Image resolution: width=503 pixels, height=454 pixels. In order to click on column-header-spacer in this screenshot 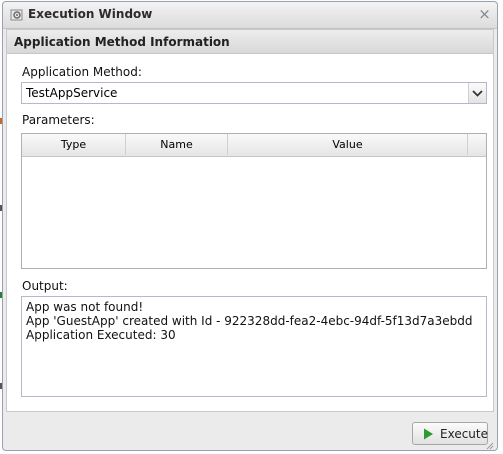, I will do `click(477, 144)`.